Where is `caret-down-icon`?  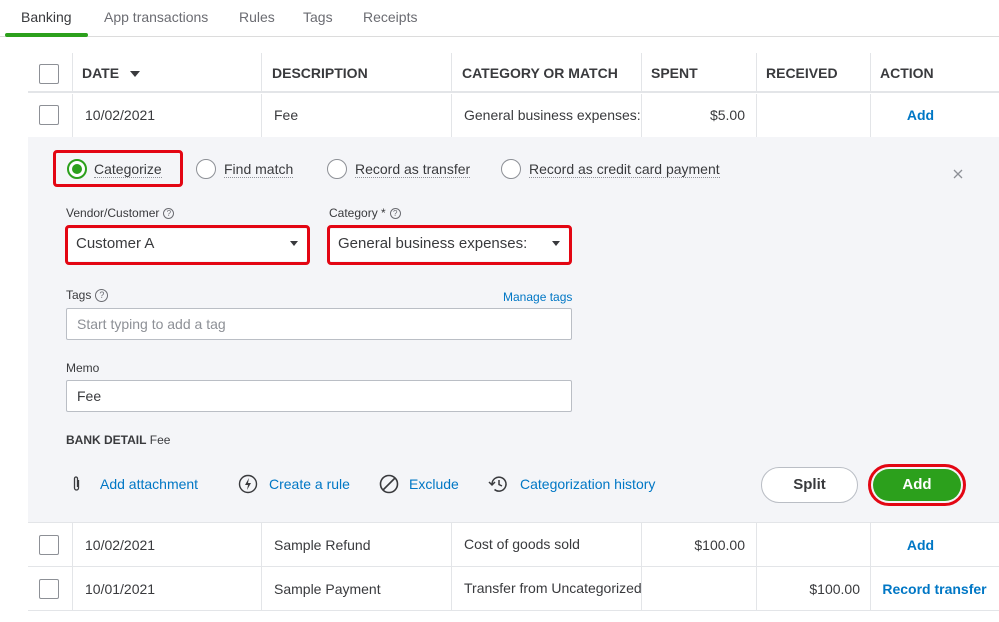
caret-down-icon is located at coordinates (134, 74).